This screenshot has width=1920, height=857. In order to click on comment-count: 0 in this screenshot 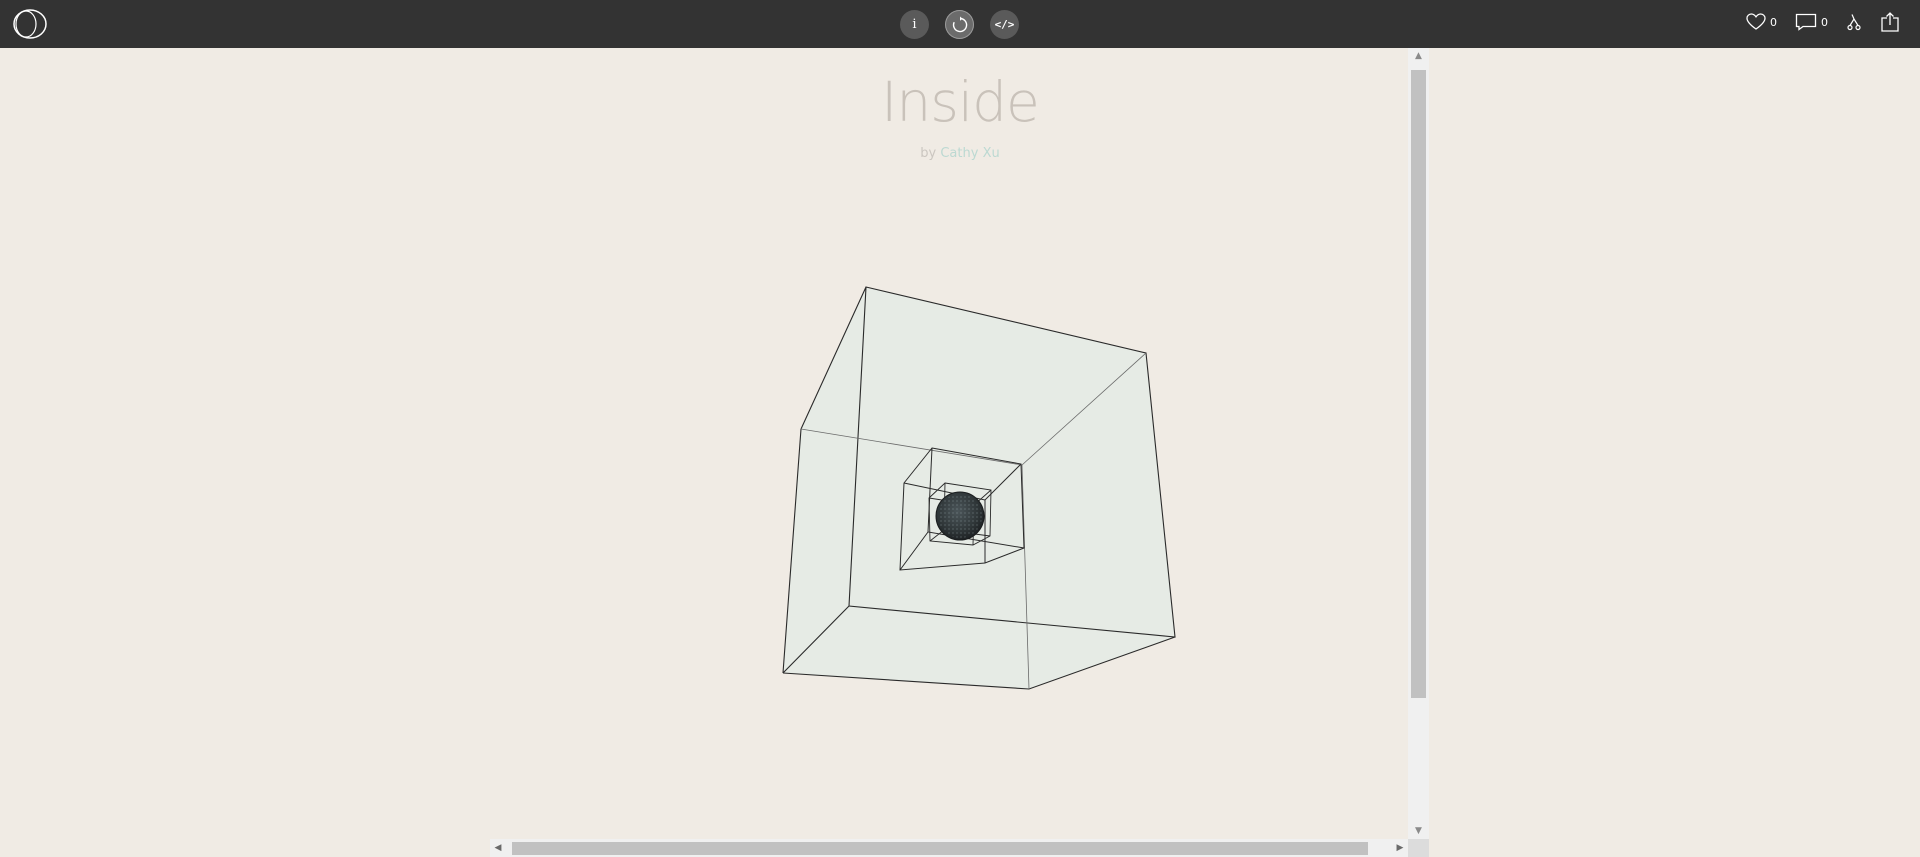, I will do `click(1824, 22)`.